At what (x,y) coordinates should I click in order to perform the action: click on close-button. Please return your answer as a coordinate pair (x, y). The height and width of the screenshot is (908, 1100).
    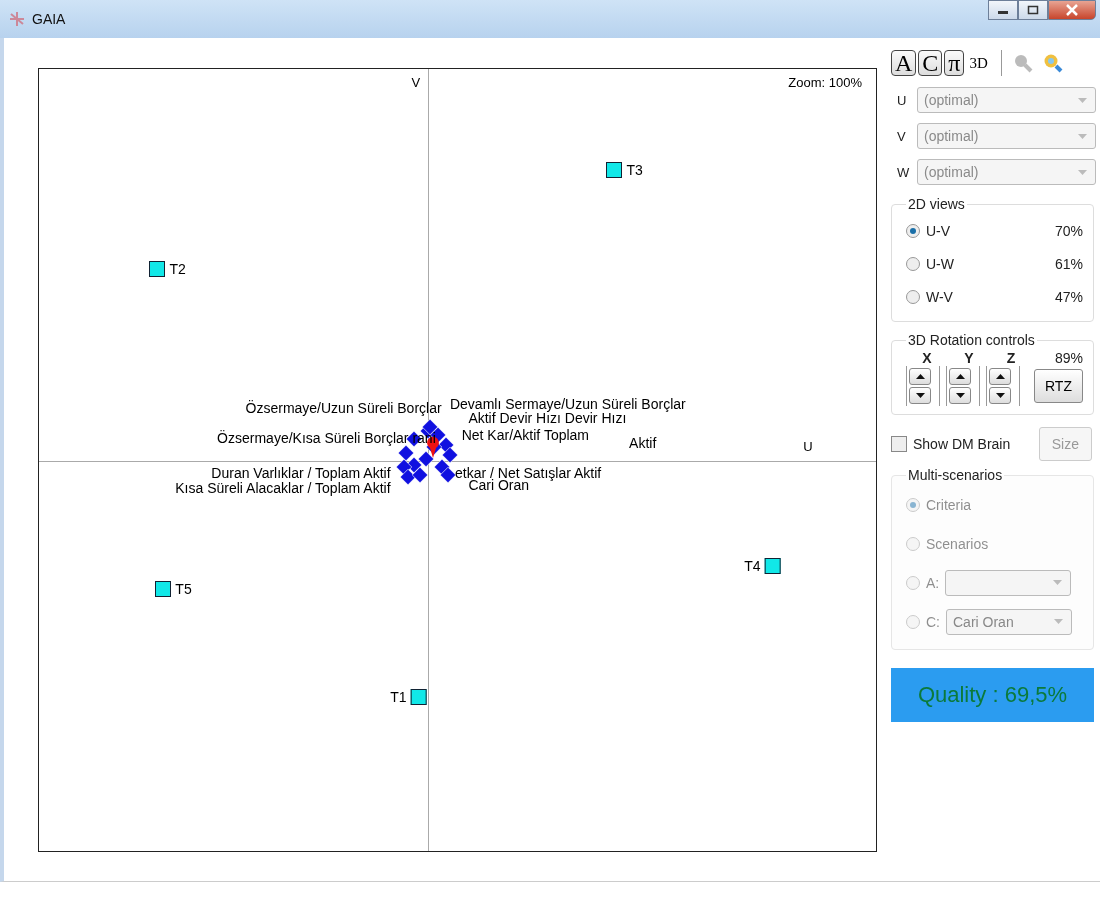
    Looking at the image, I should click on (1072, 10).